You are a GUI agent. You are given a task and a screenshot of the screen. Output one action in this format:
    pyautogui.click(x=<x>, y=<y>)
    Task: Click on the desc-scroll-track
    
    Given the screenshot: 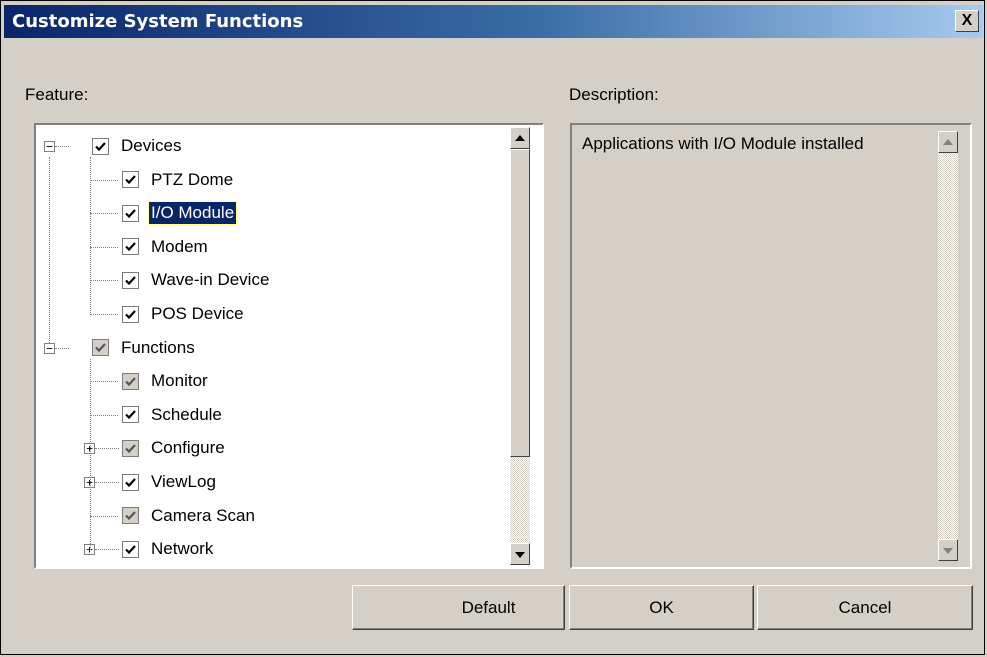 What is the action you would take?
    pyautogui.click(x=948, y=346)
    